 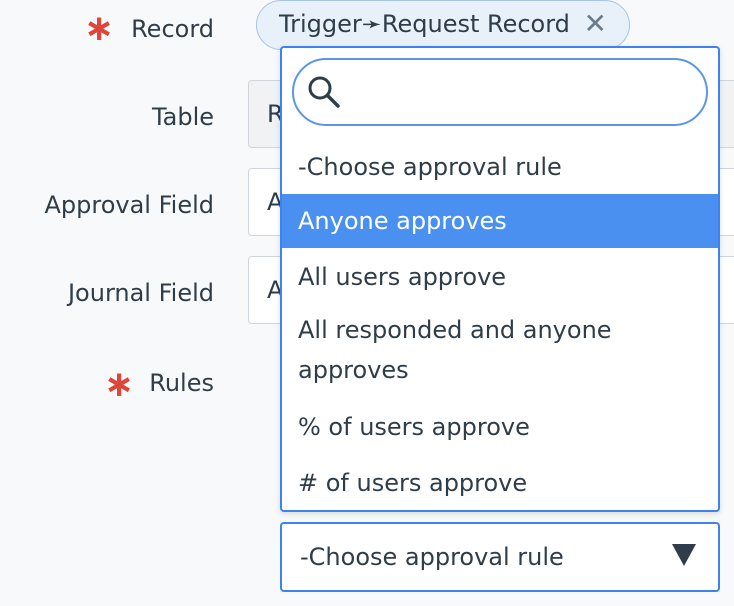 What do you see at coordinates (181, 383) in the screenshot?
I see `rules-label: Rules` at bounding box center [181, 383].